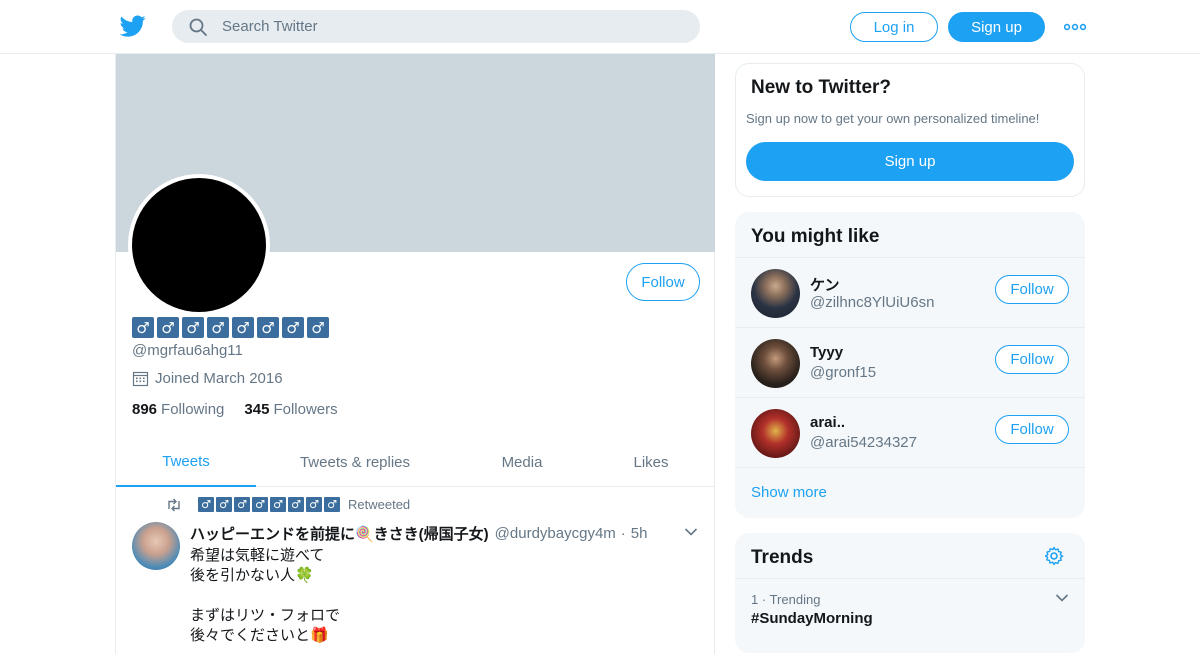 The height and width of the screenshot is (654, 1200). What do you see at coordinates (815, 236) in the screenshot?
I see `you-might-like-title: You might like` at bounding box center [815, 236].